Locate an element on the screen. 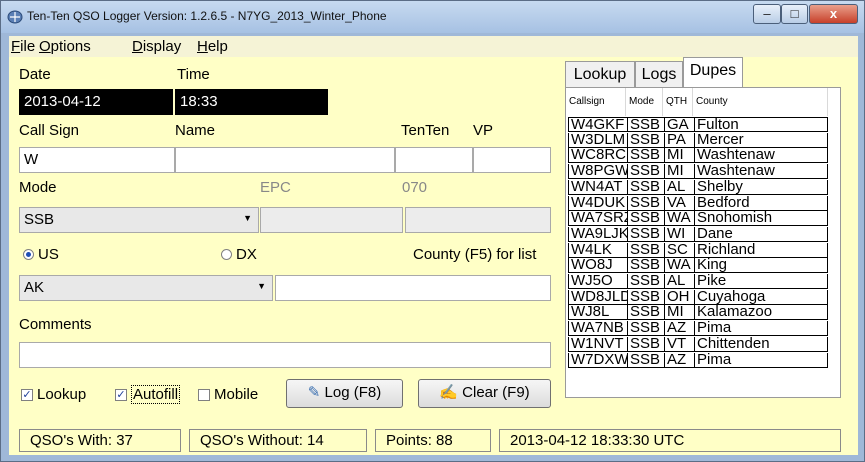  cell-county: Bedford is located at coordinates (761, 203).